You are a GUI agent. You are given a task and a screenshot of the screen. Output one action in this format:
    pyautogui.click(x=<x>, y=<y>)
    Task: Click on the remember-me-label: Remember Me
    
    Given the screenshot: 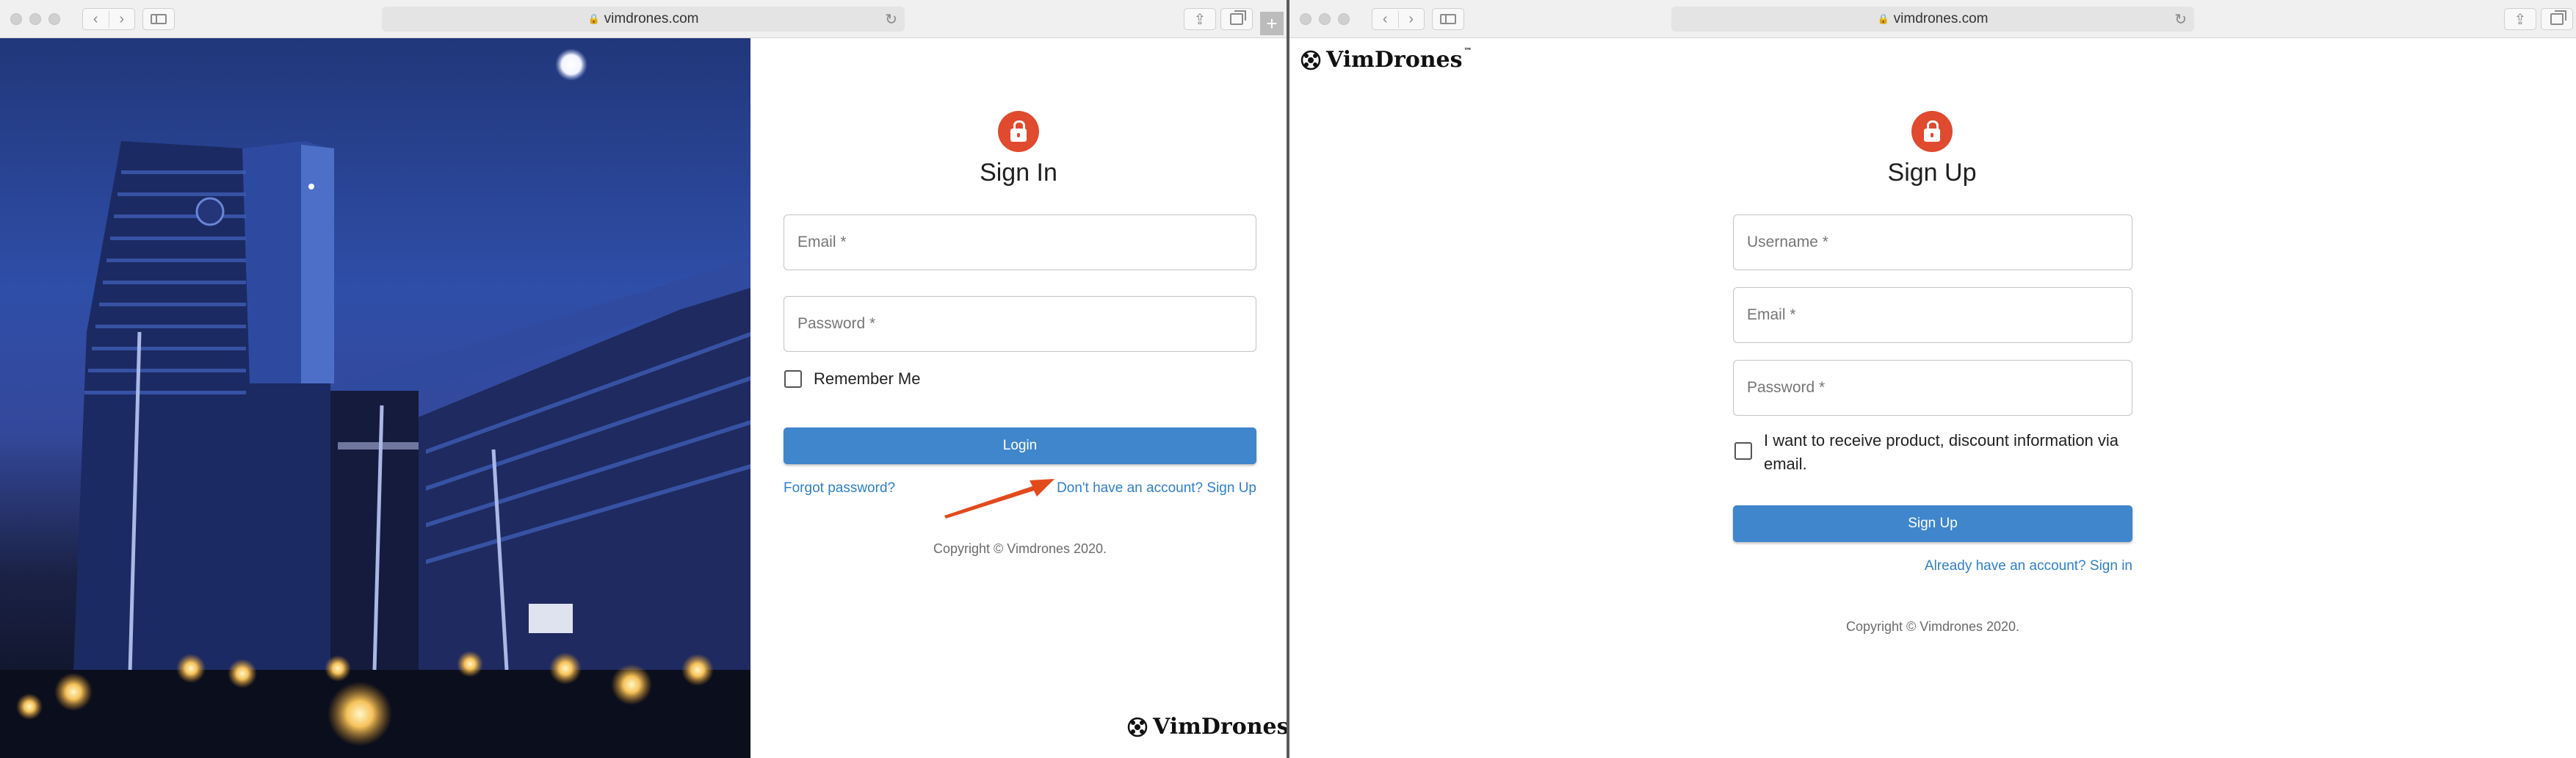 What is the action you would take?
    pyautogui.click(x=867, y=378)
    